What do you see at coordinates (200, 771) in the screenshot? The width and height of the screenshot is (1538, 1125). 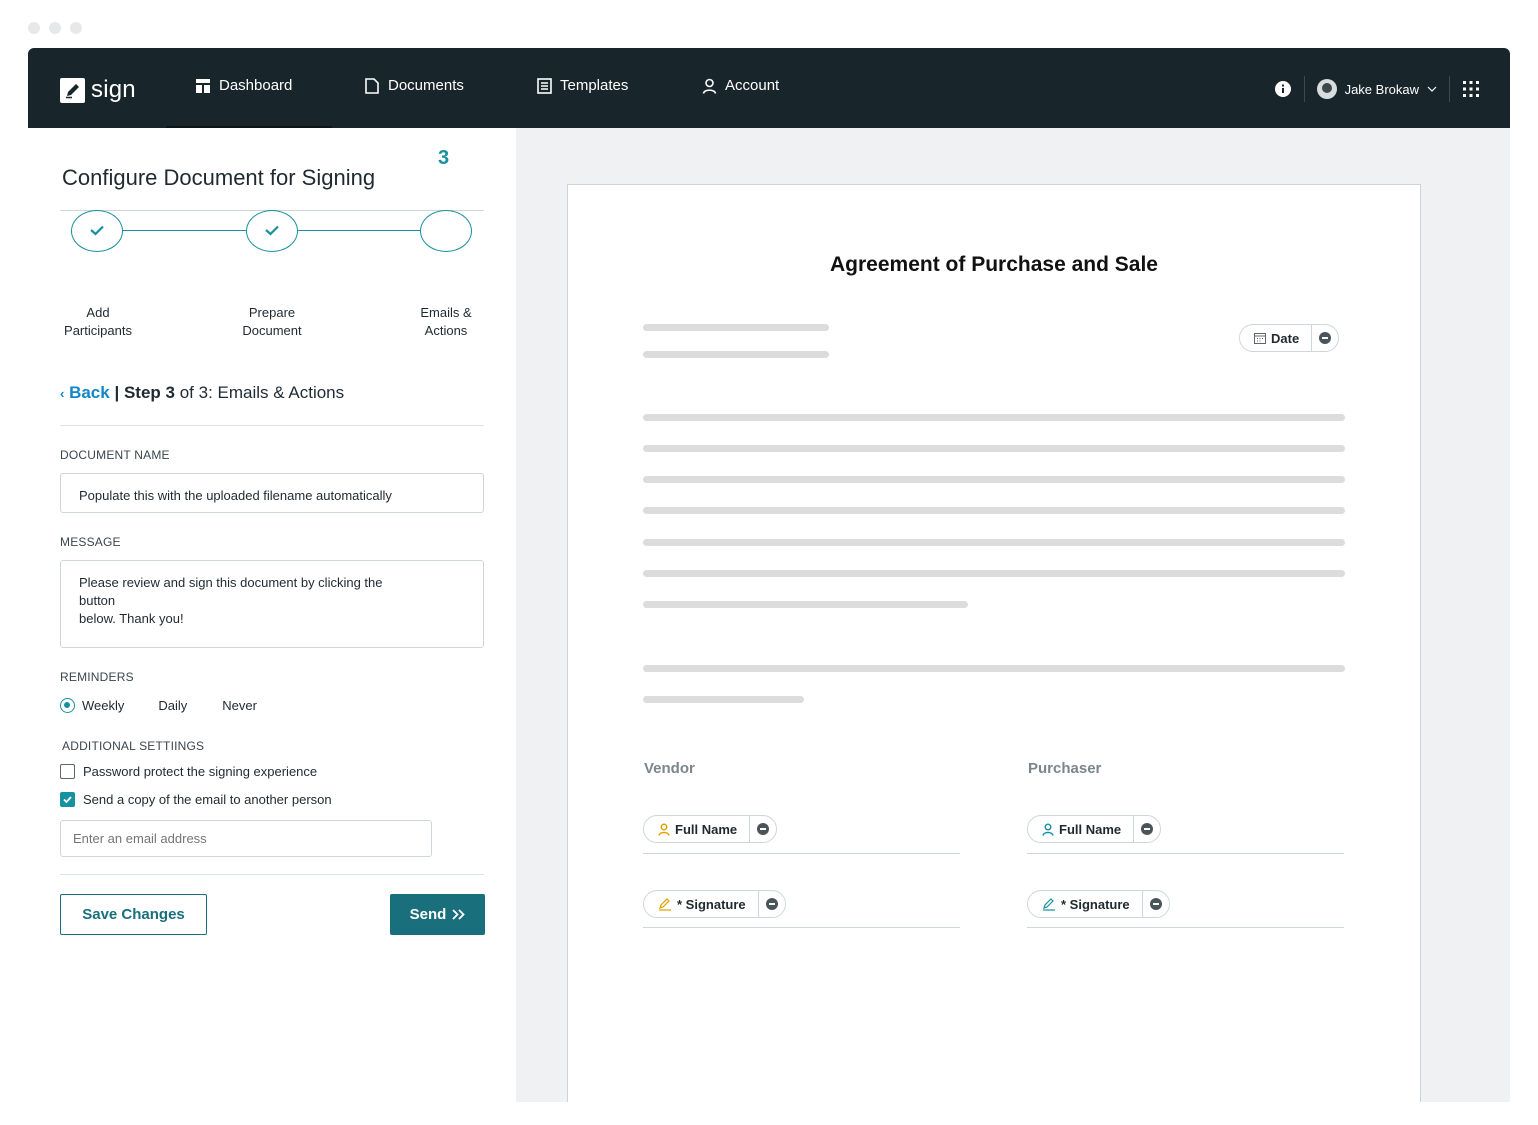 I see `password-protect-label: Password protect the signing experience` at bounding box center [200, 771].